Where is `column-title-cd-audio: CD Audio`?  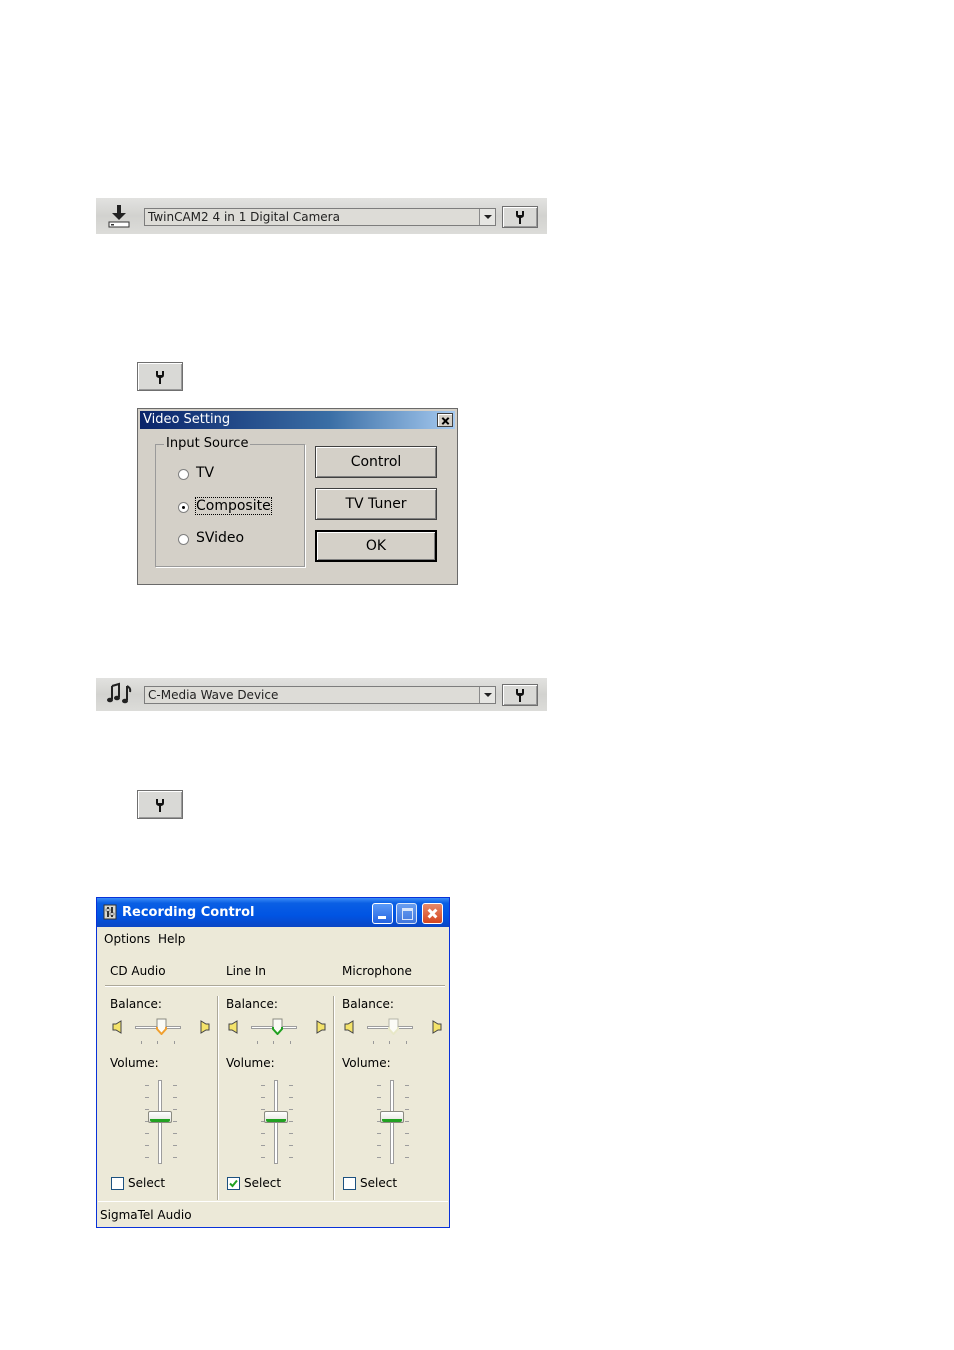 column-title-cd-audio: CD Audio is located at coordinates (138, 971).